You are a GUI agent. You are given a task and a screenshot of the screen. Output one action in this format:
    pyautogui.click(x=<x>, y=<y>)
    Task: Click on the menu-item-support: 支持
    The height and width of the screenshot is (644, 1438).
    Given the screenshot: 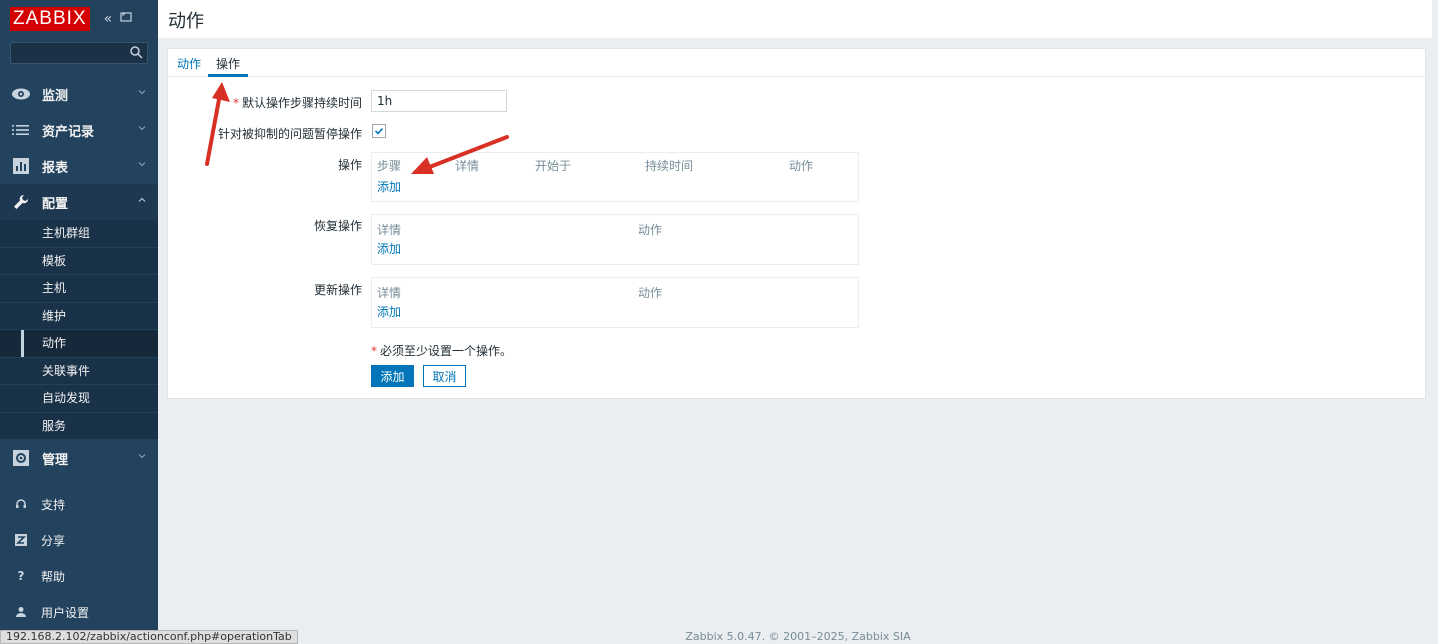 What is the action you would take?
    pyautogui.click(x=79, y=504)
    